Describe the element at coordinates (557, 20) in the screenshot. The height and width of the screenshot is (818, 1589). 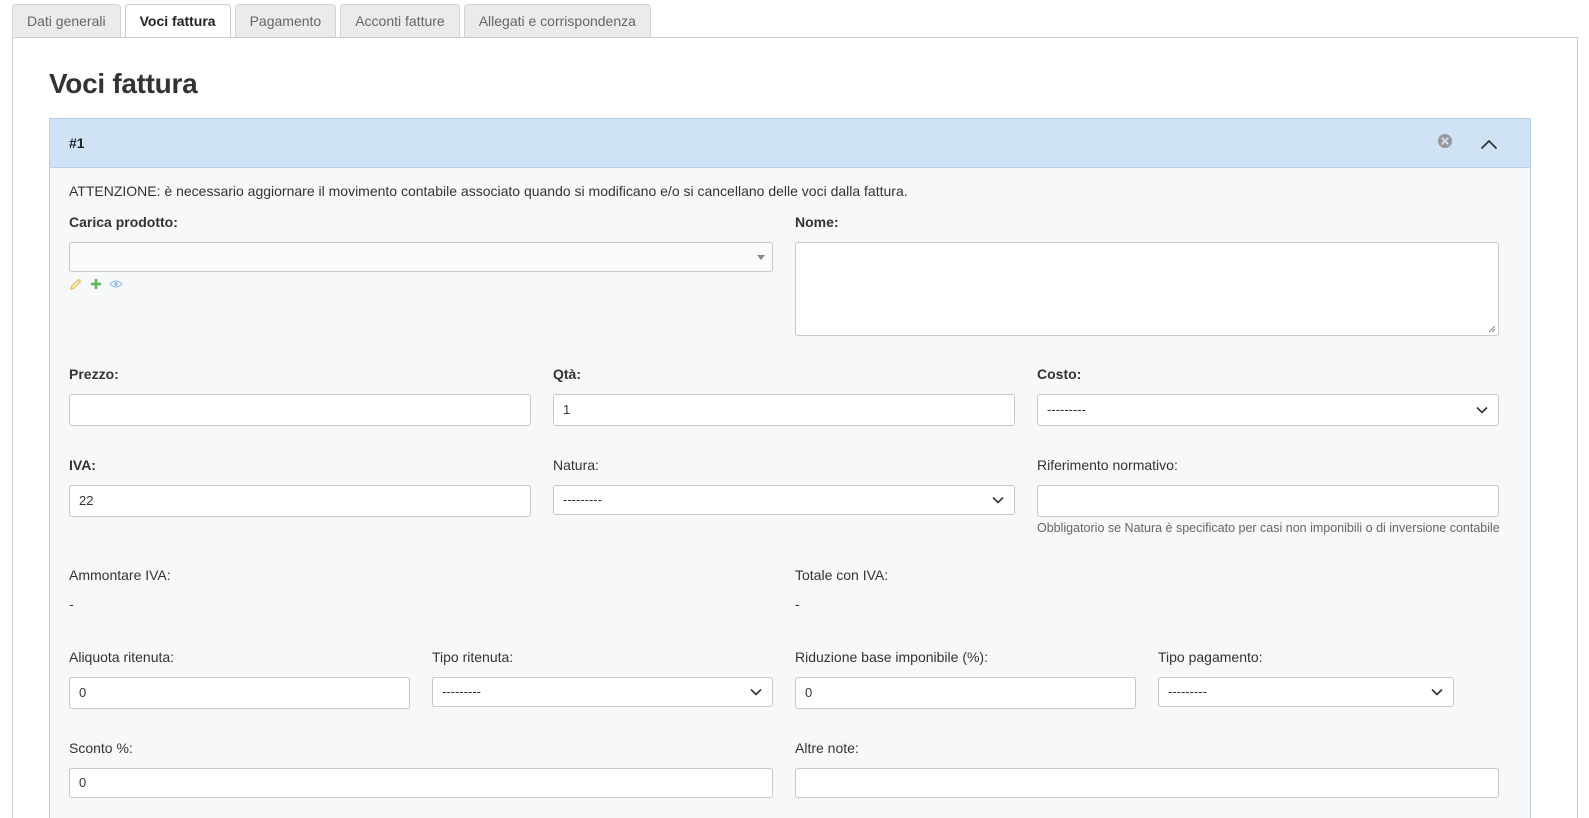
I see `tab-allegati-corrispondenza: Allegati e corrispondenza` at that location.